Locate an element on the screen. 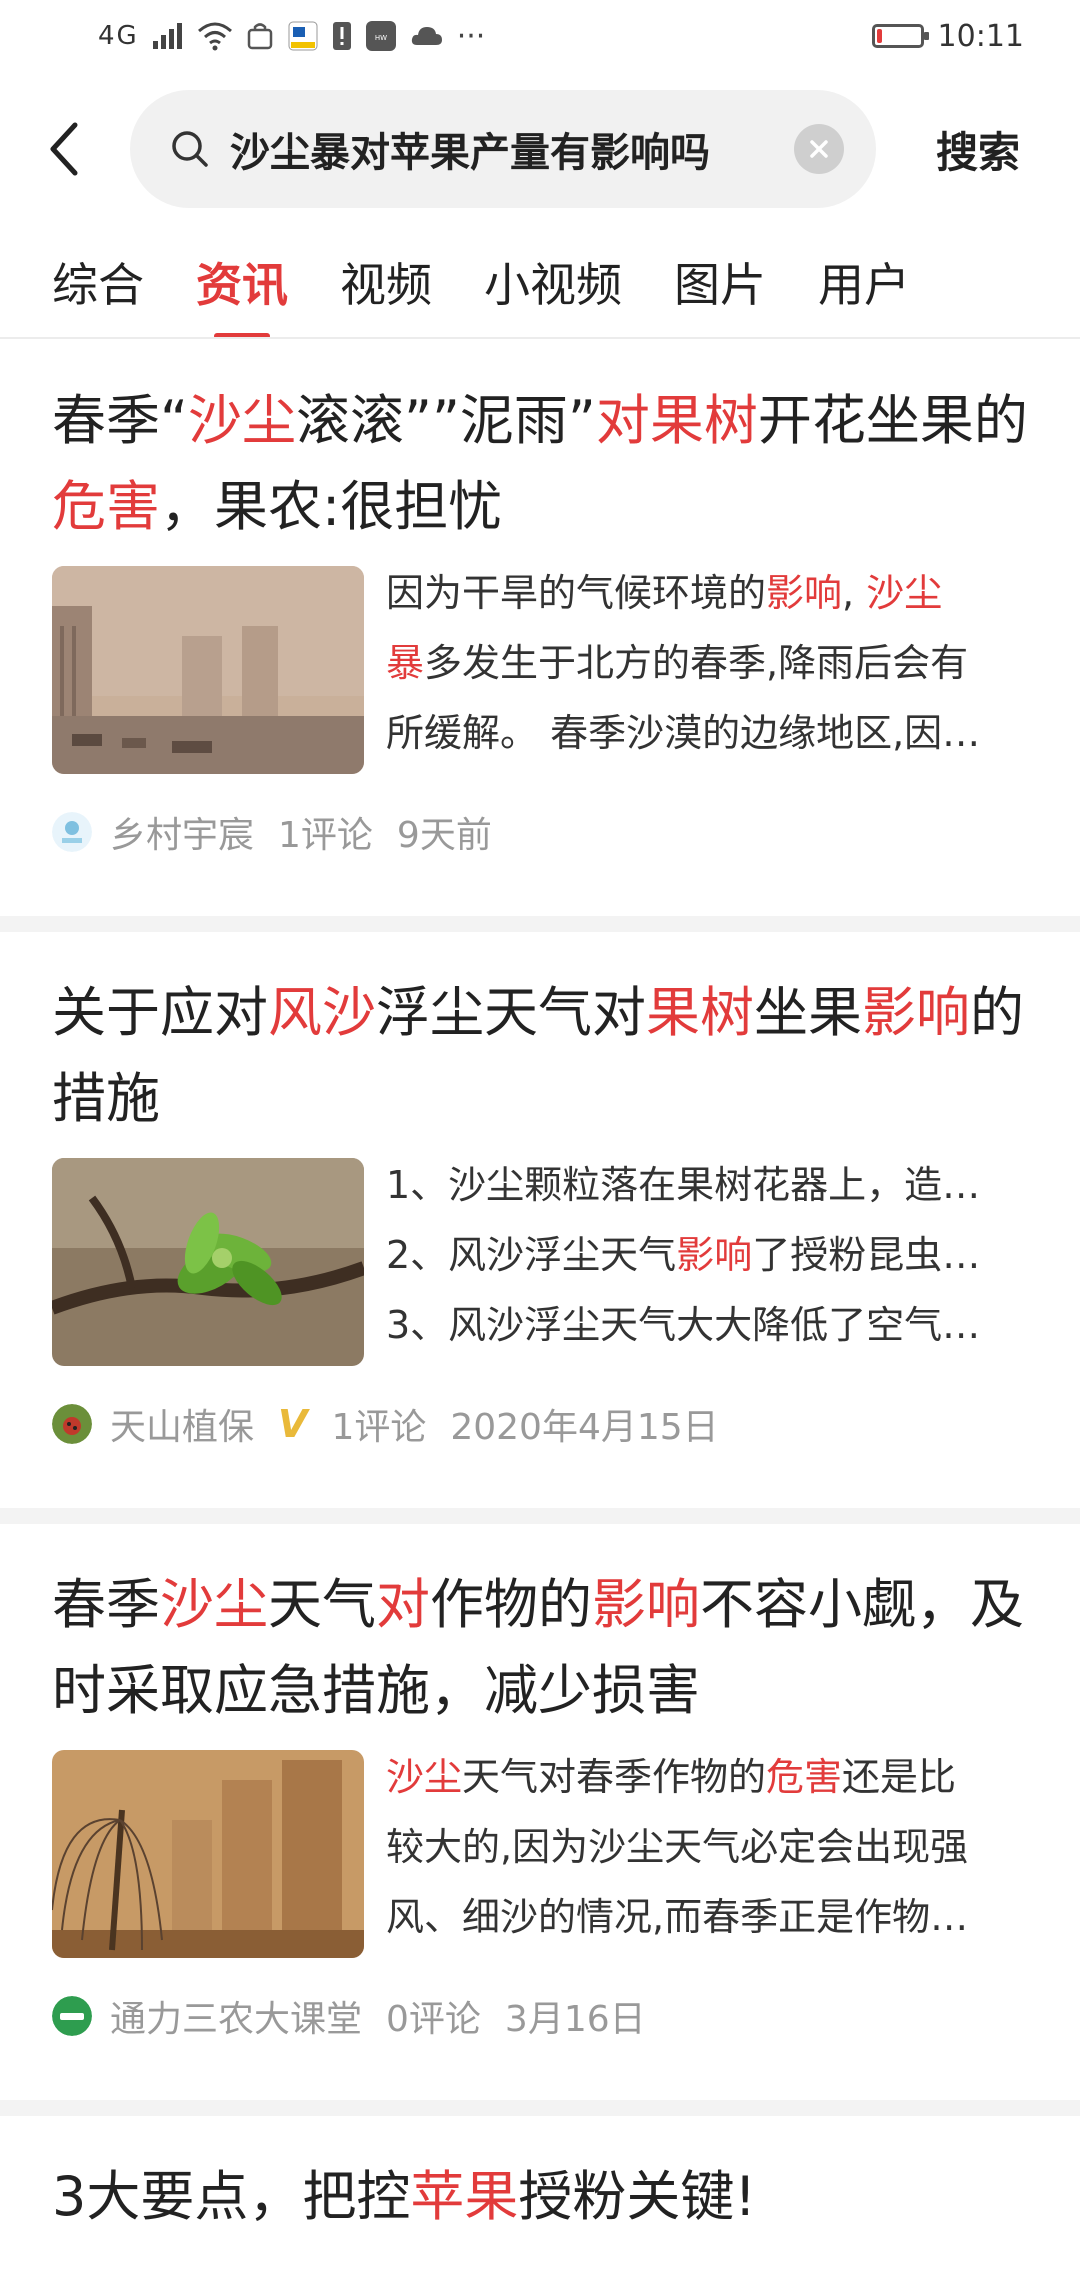  text-segment: 2、风沙浮尘天气 is located at coordinates (531, 1255).